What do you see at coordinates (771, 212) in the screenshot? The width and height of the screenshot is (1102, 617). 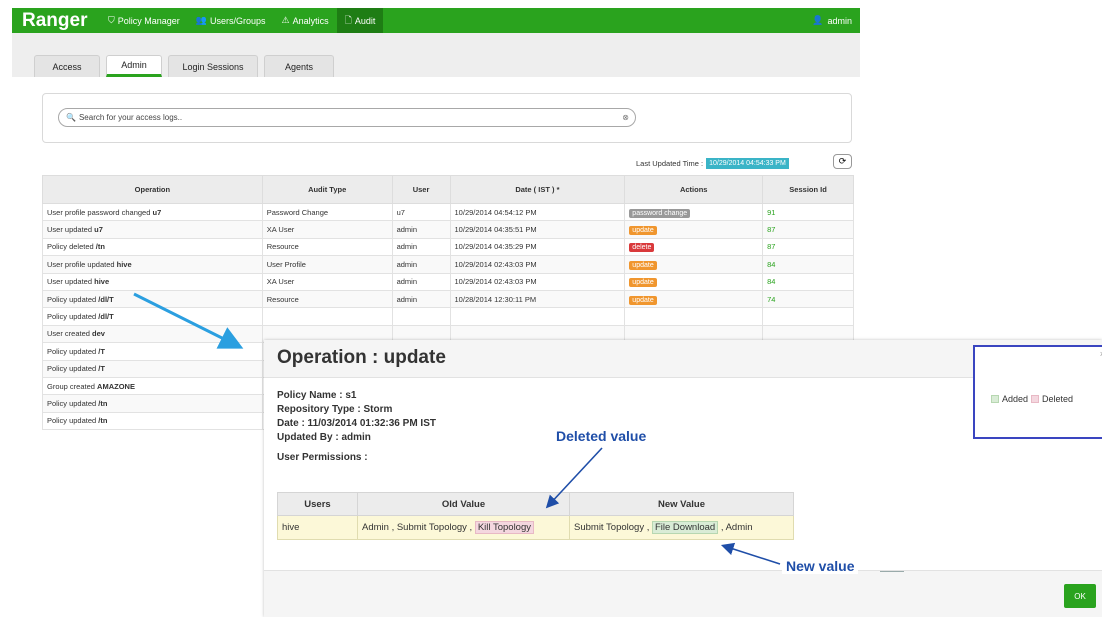 I see `cell-session-text: 91` at bounding box center [771, 212].